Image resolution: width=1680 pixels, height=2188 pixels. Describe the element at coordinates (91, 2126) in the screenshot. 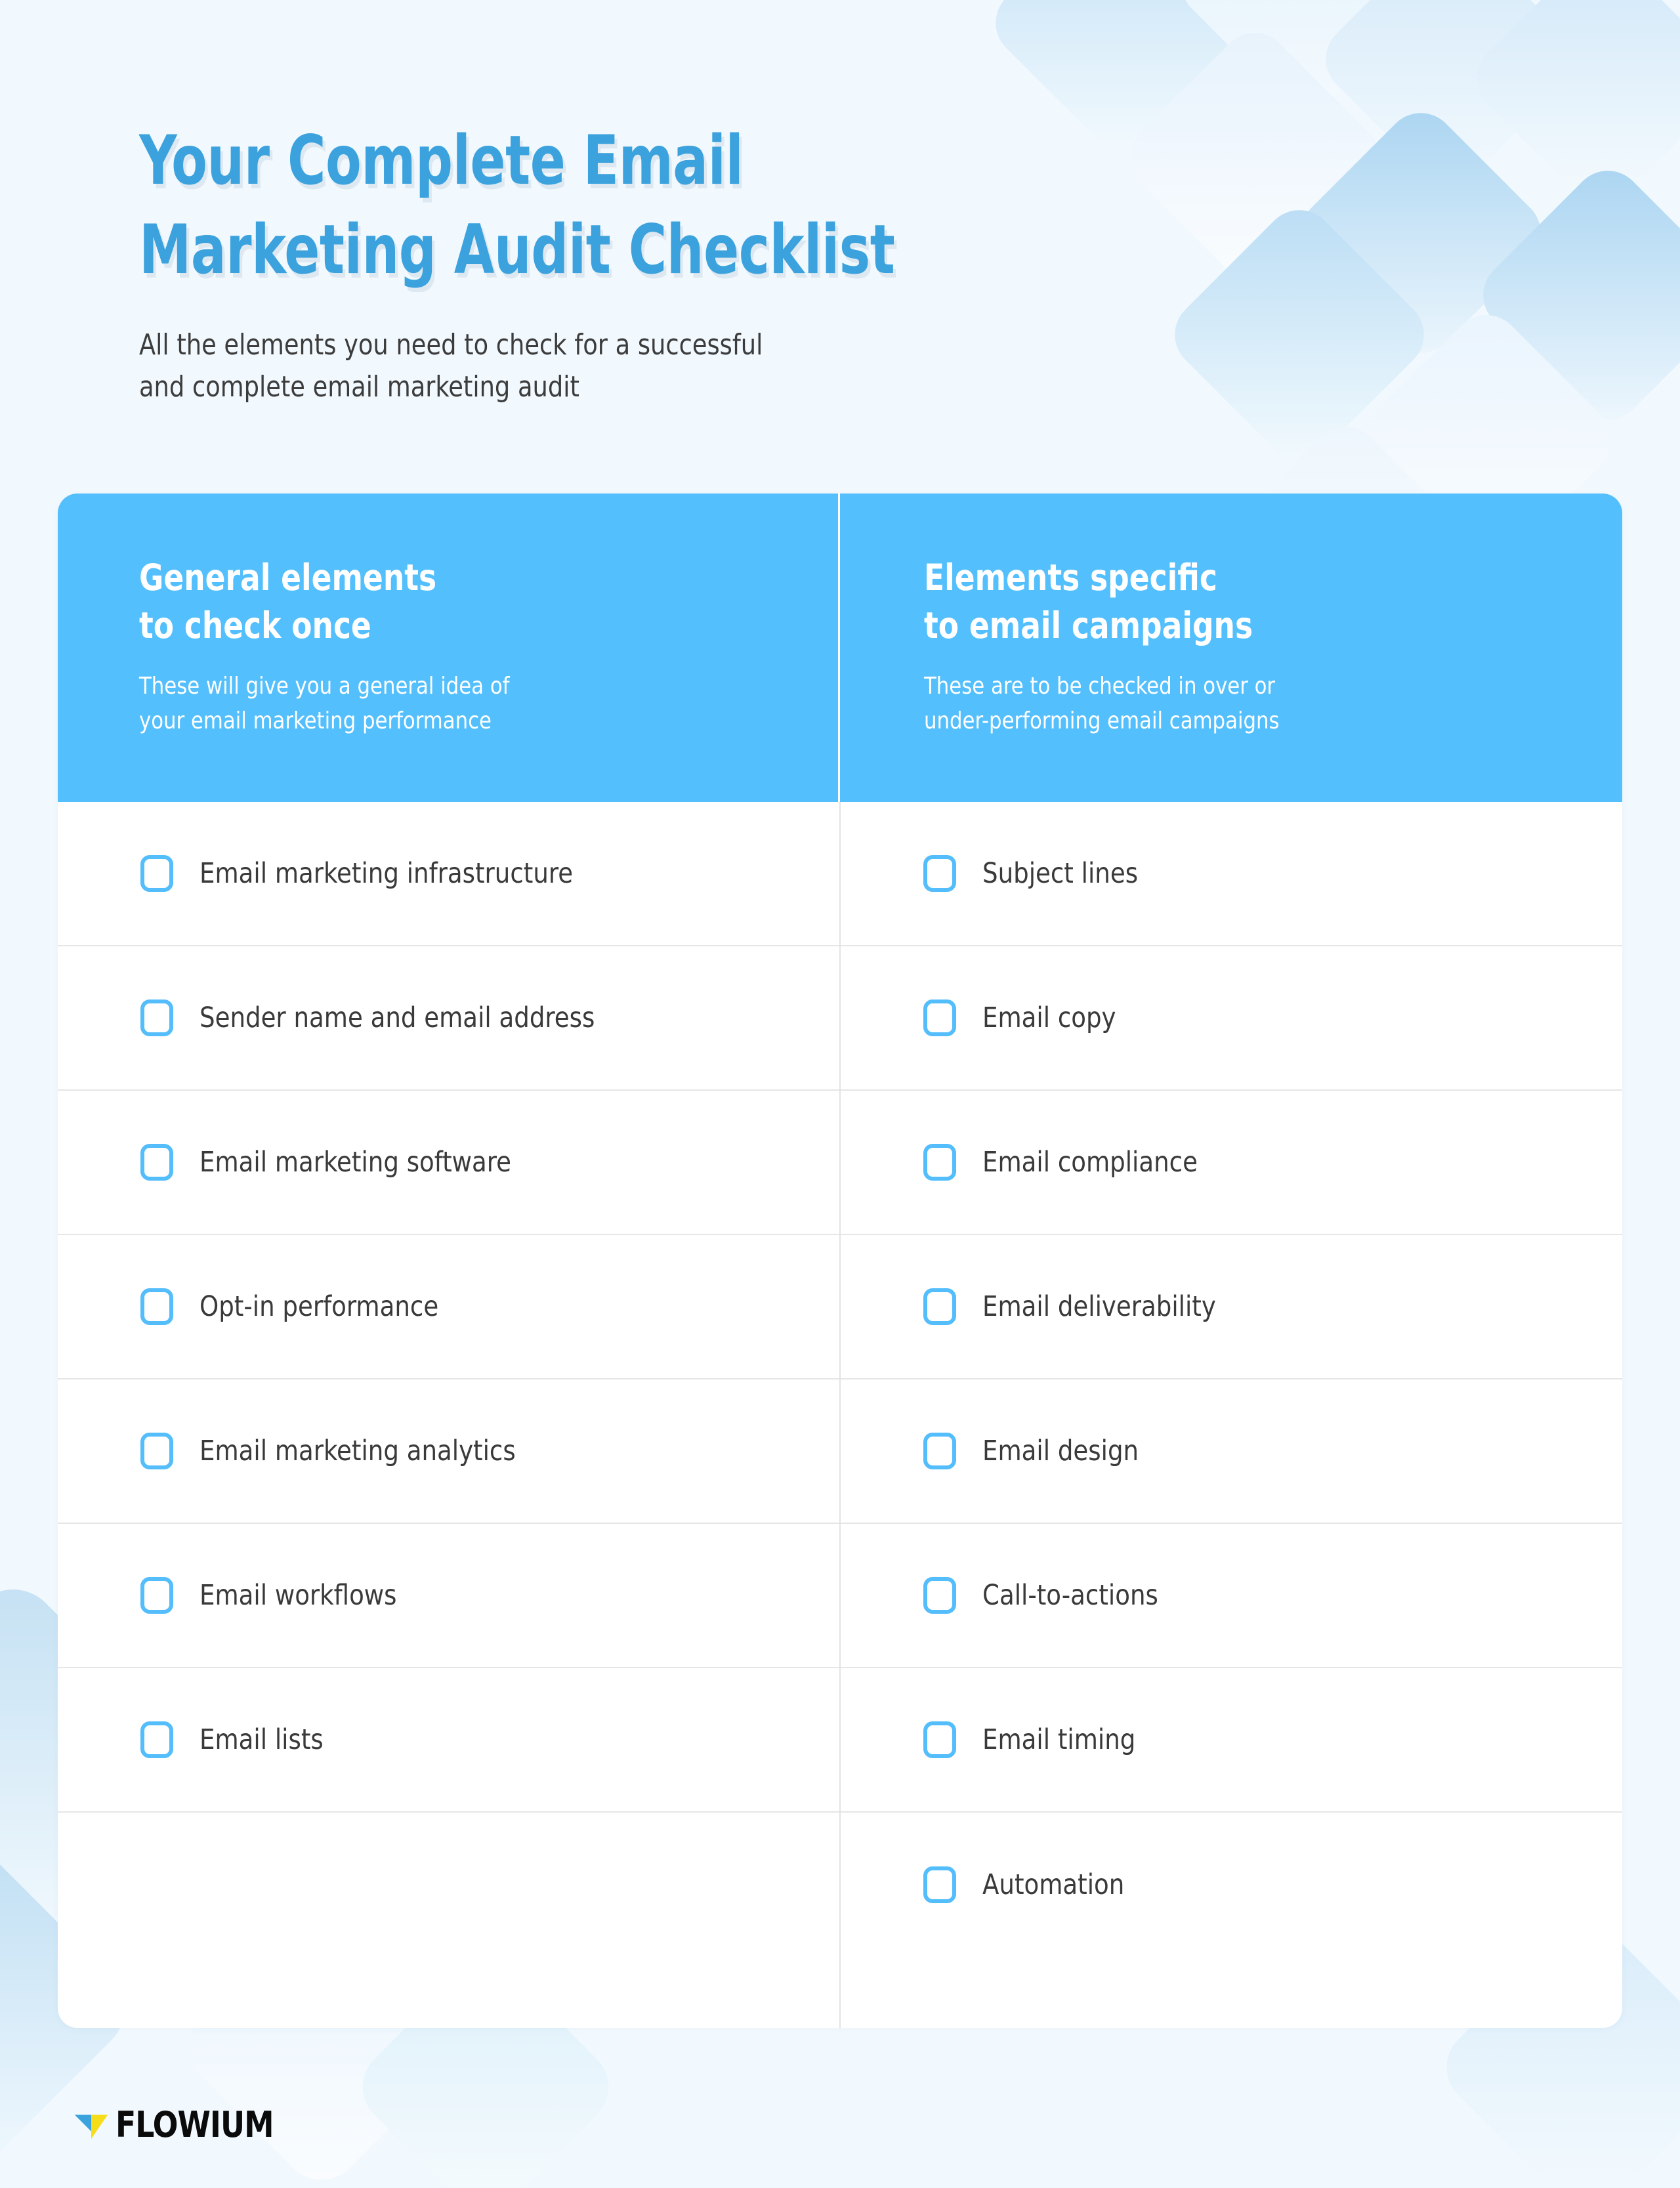

I see `flowium-logo-mark-icon` at that location.